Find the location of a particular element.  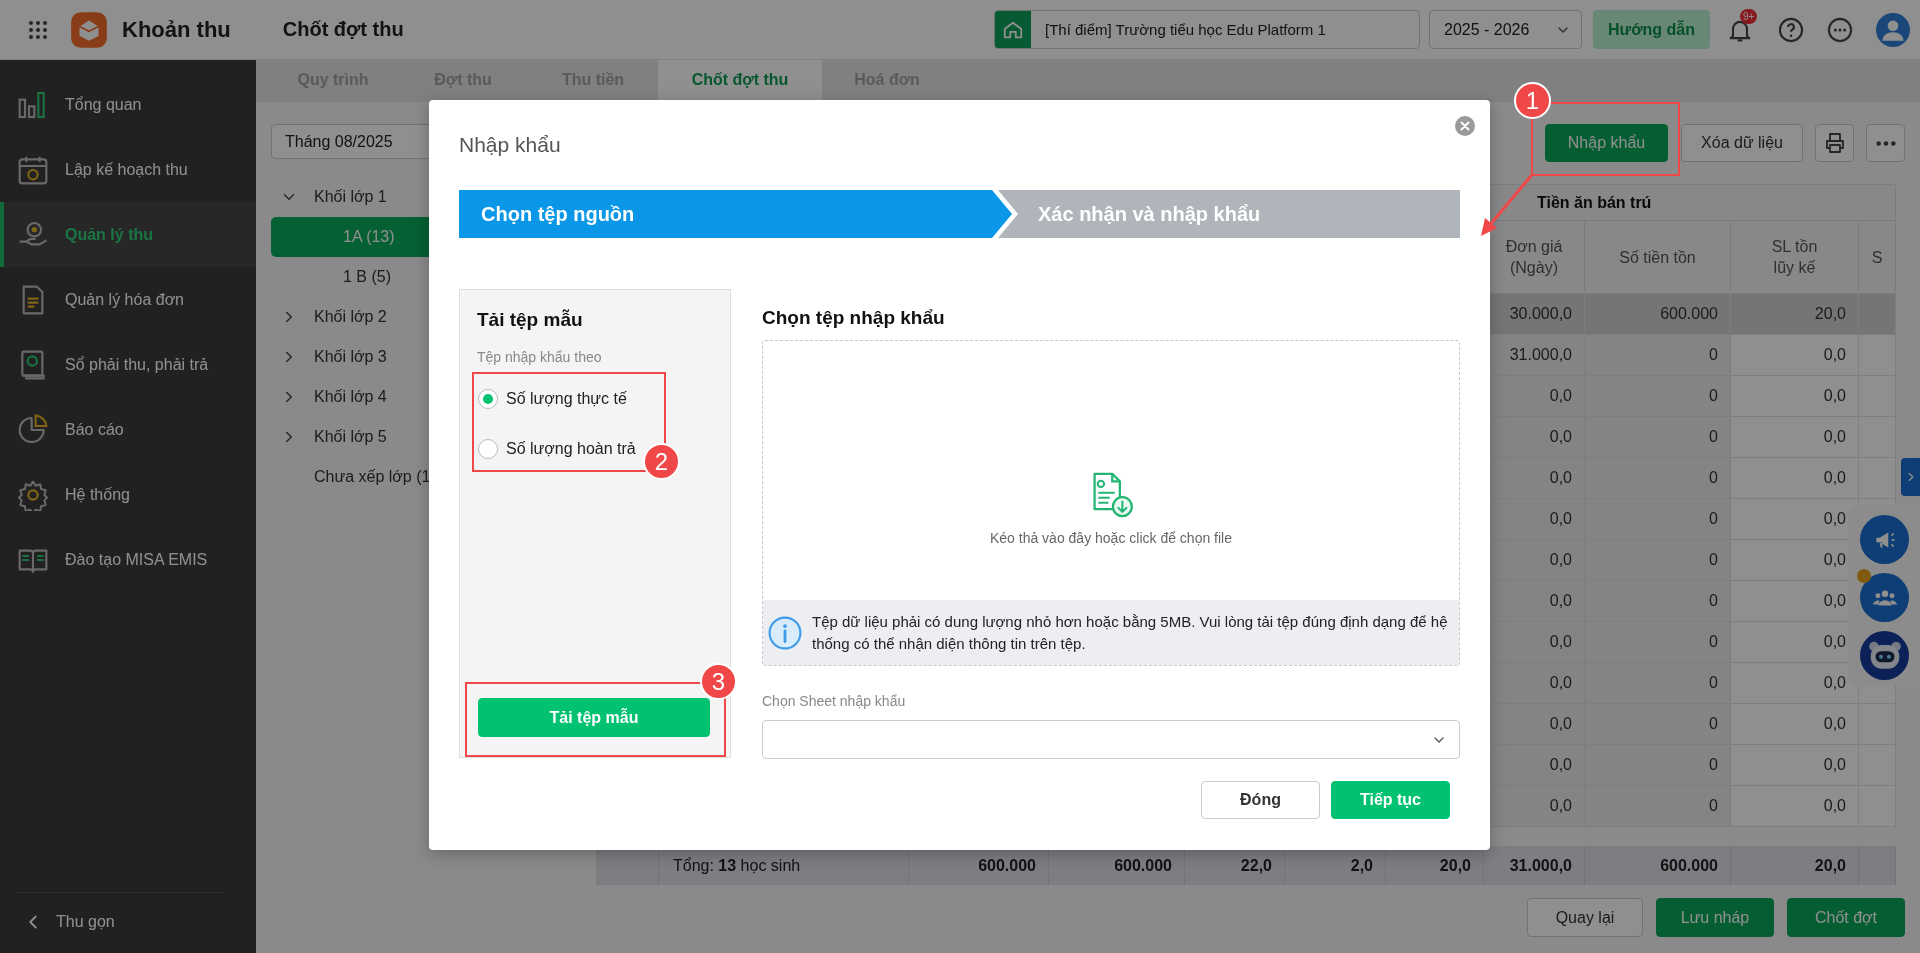

total-cell: 600.000 is located at coordinates (1658, 865).